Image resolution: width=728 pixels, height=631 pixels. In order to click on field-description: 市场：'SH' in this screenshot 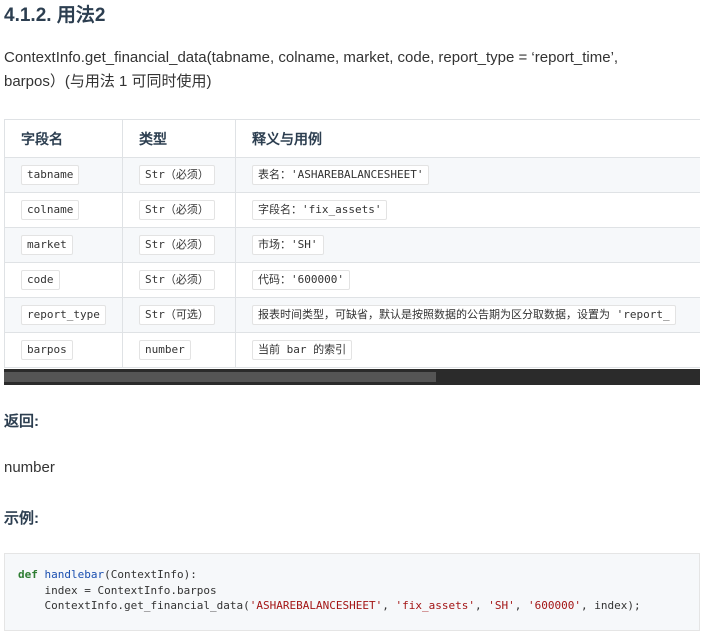, I will do `click(288, 245)`.